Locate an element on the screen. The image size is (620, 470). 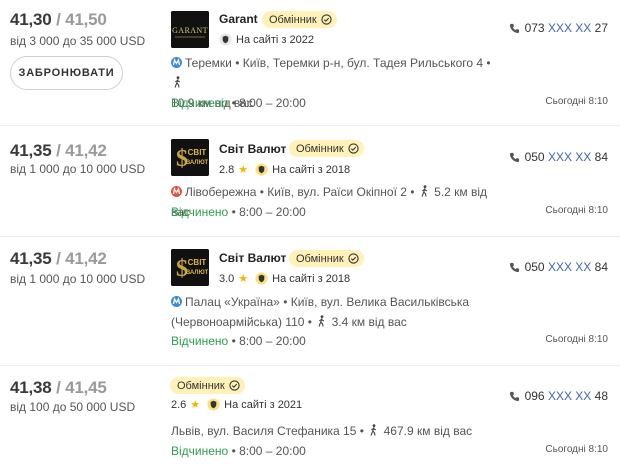
garant-logo: GARANT is located at coordinates (190, 29).